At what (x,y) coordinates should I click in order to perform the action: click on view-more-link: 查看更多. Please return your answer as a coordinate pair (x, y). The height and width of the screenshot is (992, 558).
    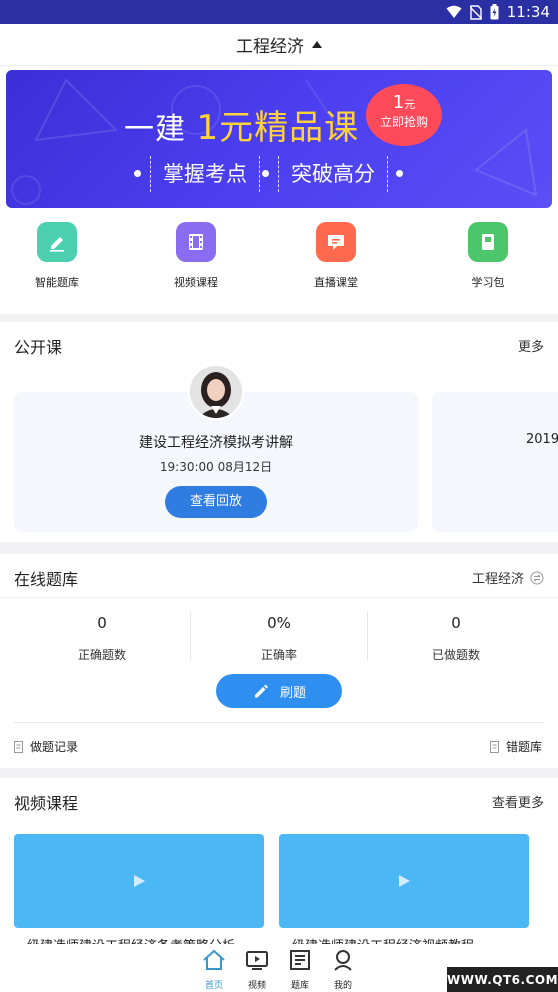
    Looking at the image, I should click on (518, 801).